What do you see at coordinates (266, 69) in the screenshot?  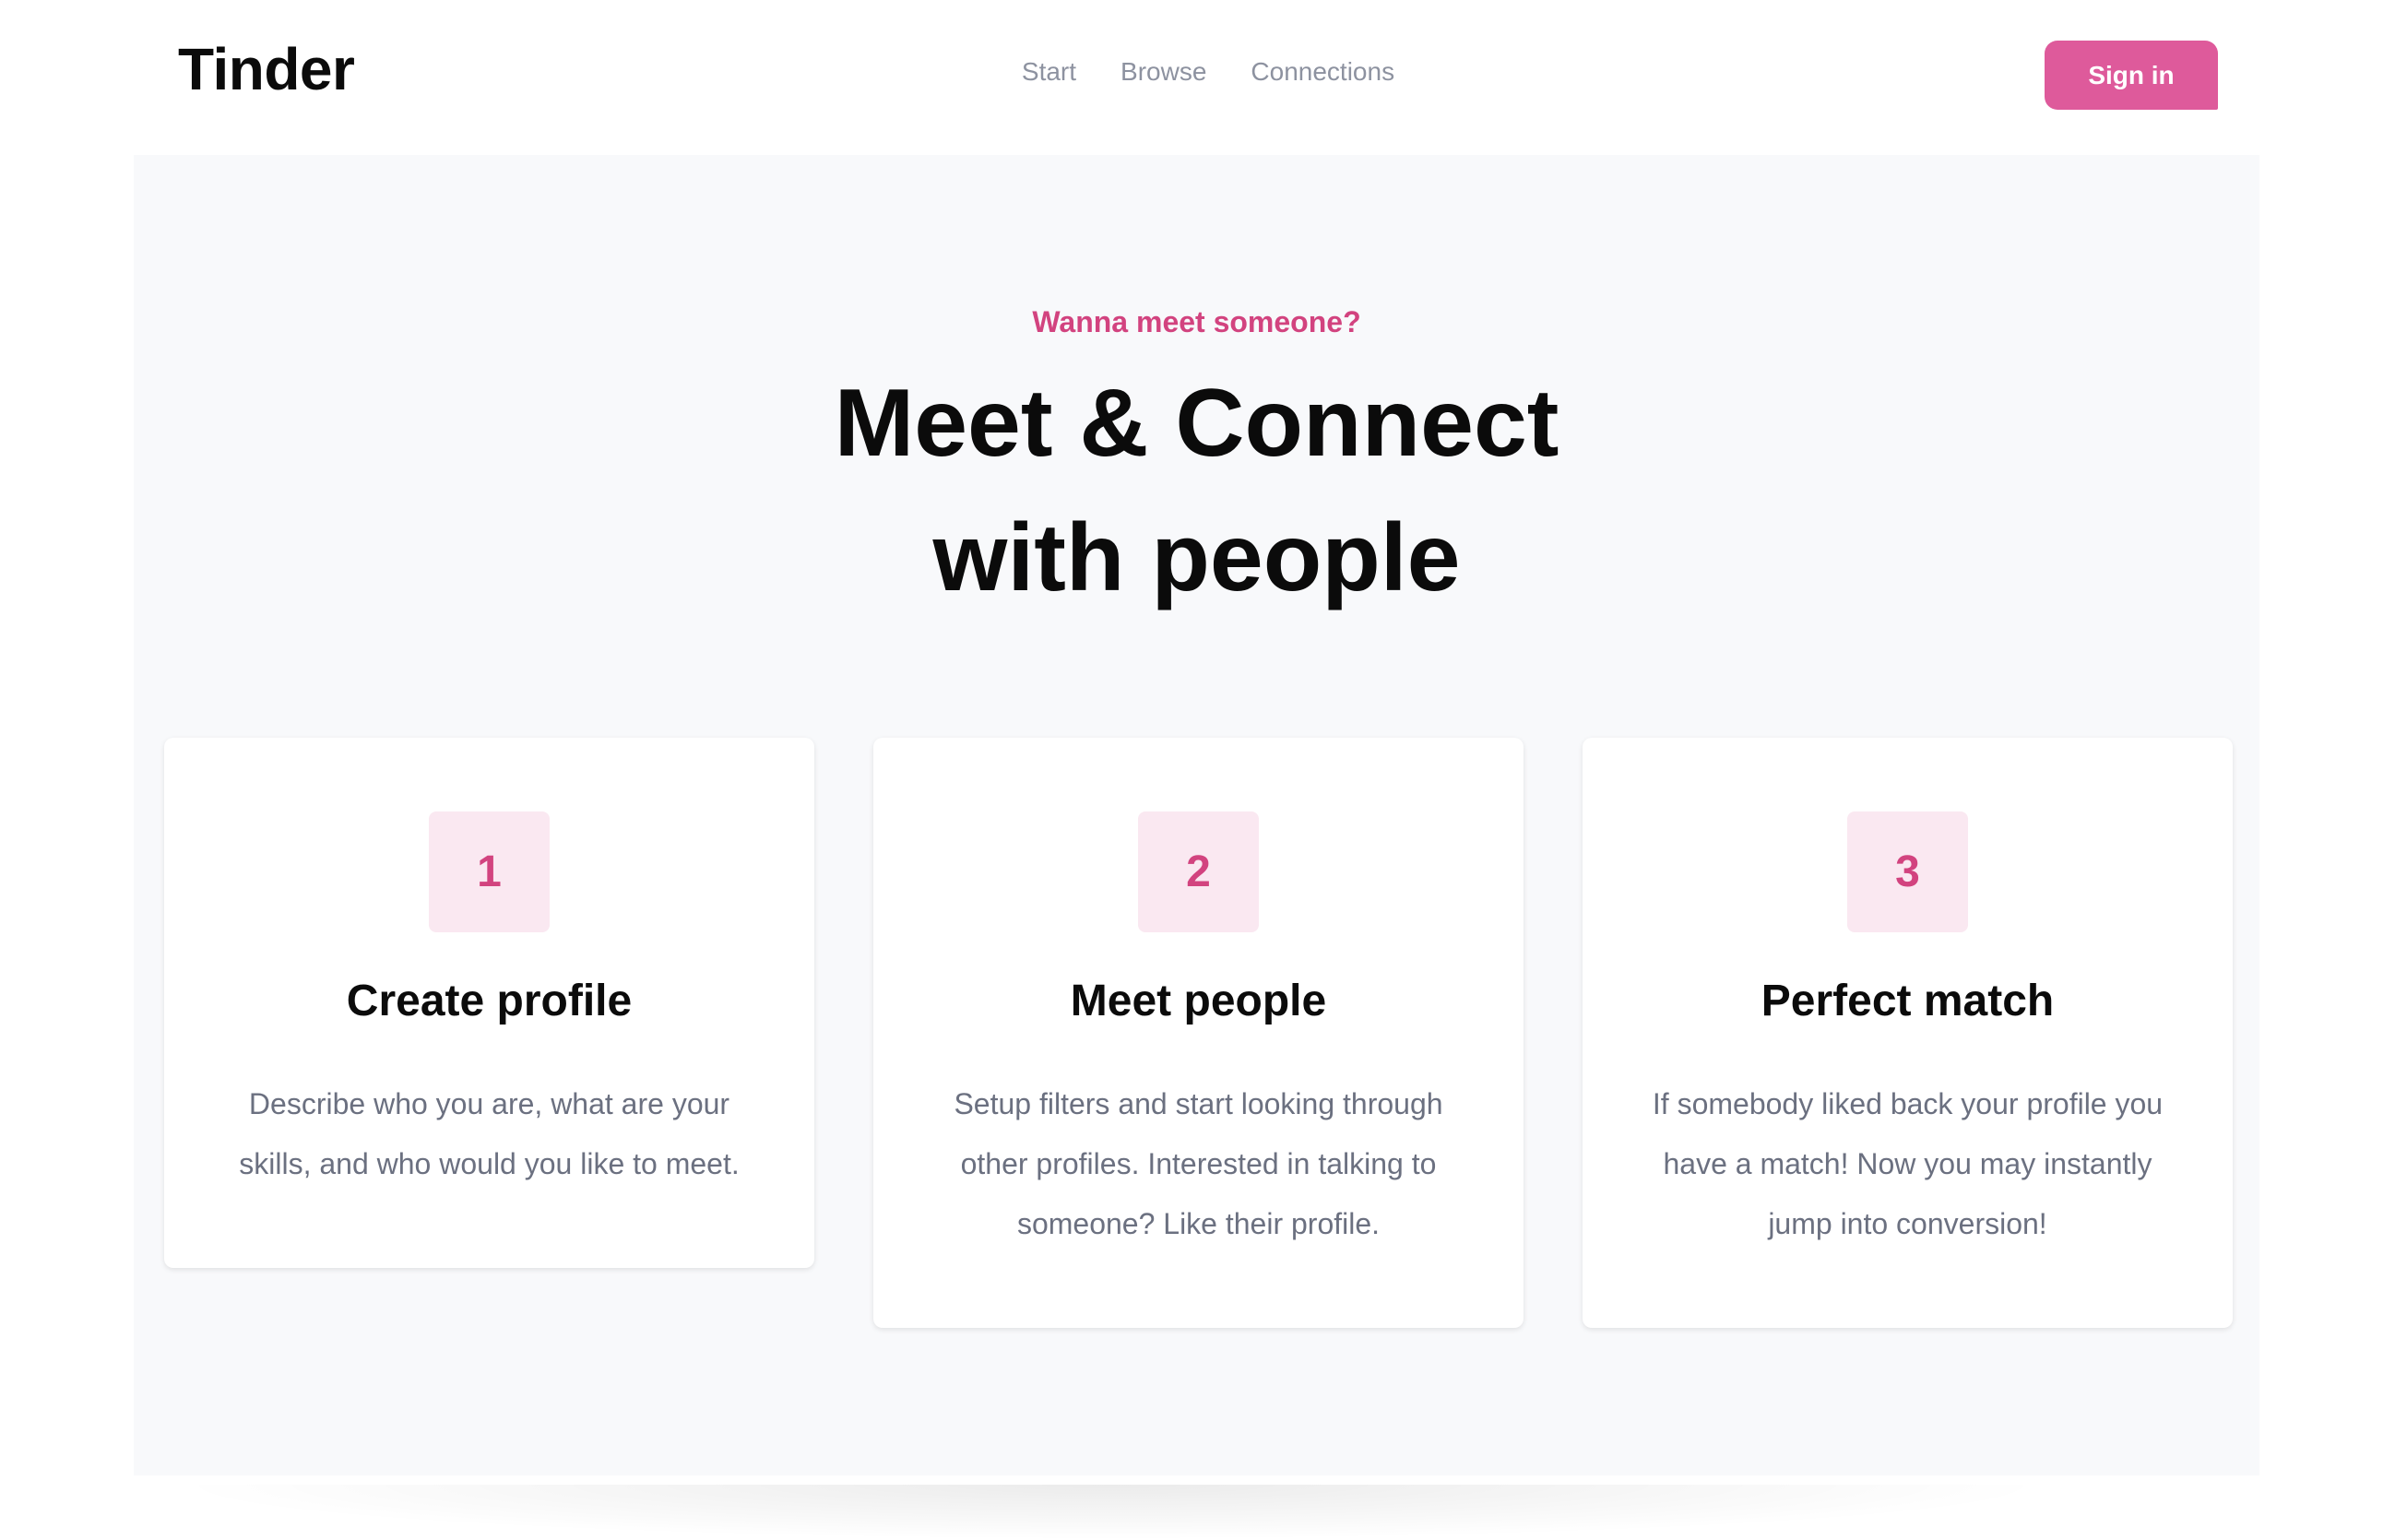 I see `brand-logo: Tinder` at bounding box center [266, 69].